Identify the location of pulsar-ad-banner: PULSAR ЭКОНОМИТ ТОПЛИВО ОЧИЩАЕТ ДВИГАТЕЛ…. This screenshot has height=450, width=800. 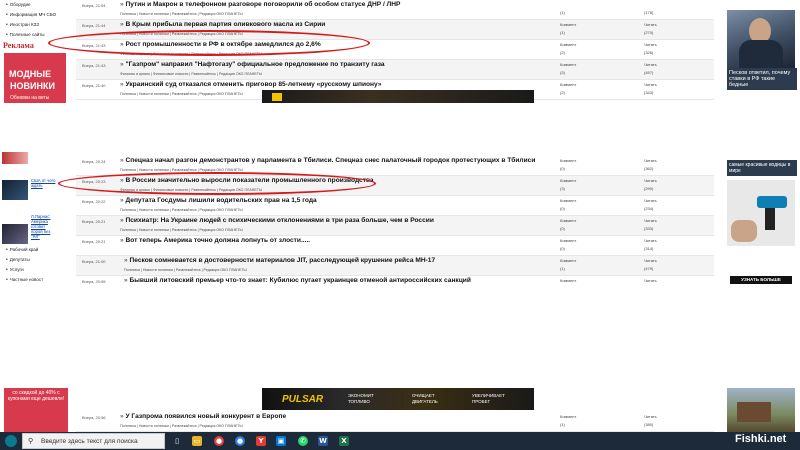
(398, 399).